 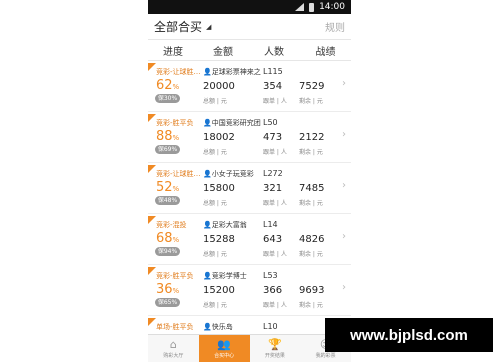 What do you see at coordinates (273, 86) in the screenshot?
I see `count-value: 354` at bounding box center [273, 86].